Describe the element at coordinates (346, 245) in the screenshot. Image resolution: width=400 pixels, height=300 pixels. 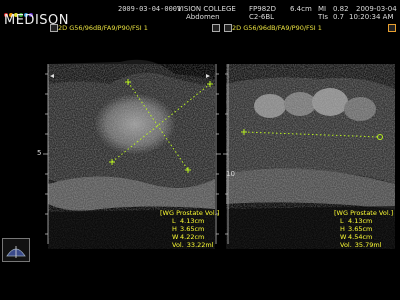
I see `right-meas-vol-label: Vol.` at that location.